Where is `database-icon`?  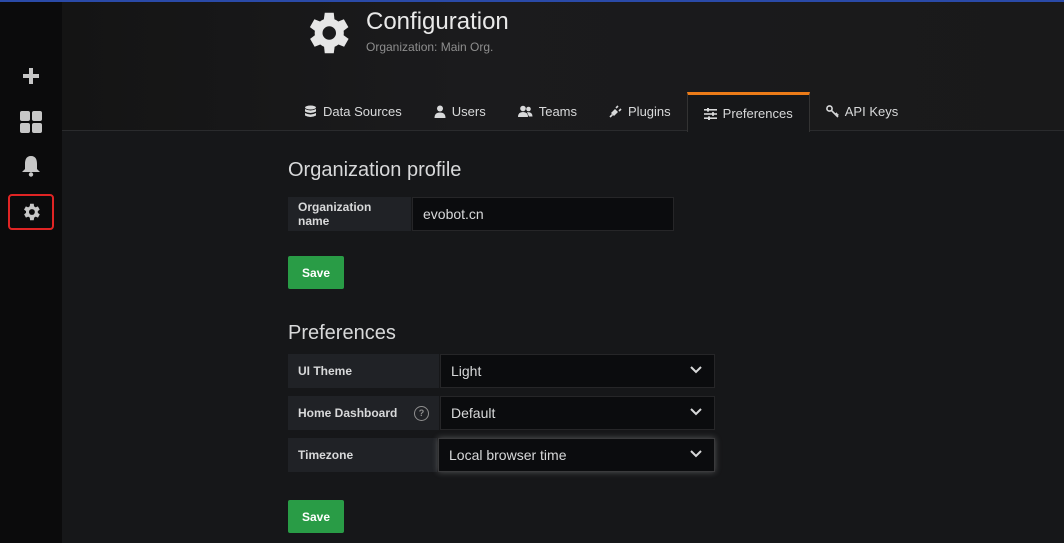
database-icon is located at coordinates (310, 111).